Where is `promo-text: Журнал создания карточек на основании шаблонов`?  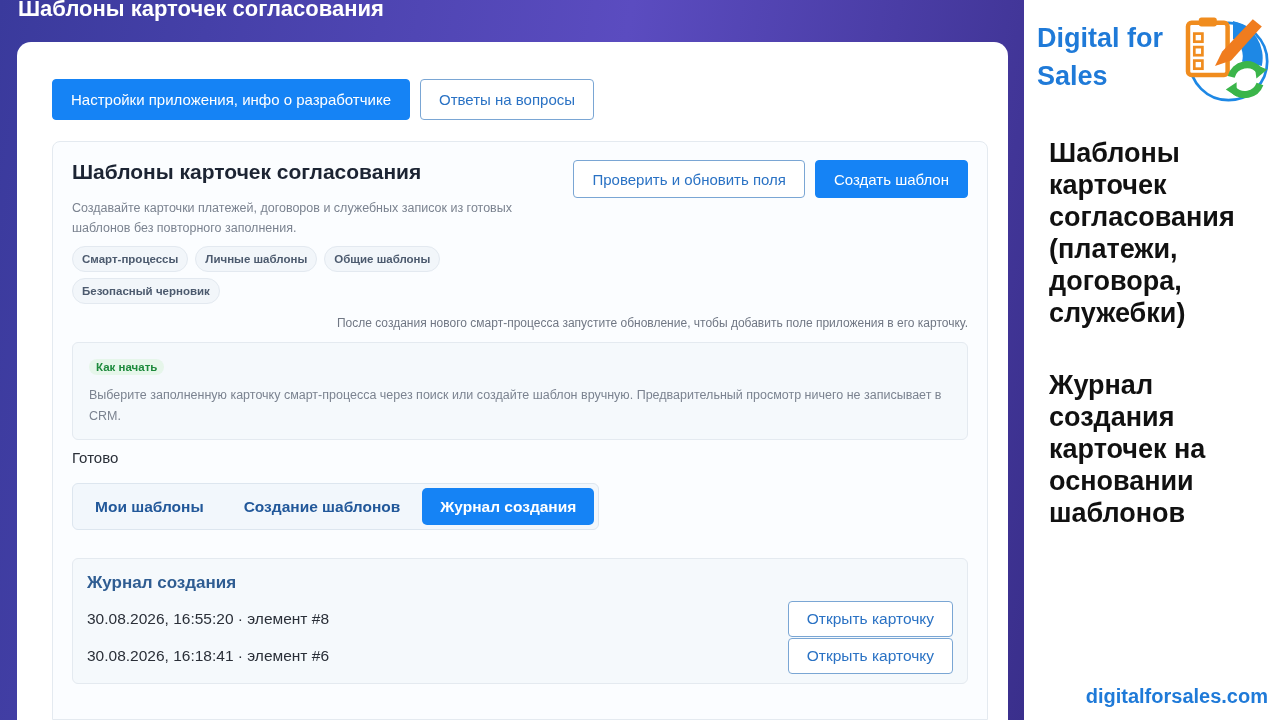
promo-text: Журнал создания карточек на основании шаблонов is located at coordinates (1128, 449).